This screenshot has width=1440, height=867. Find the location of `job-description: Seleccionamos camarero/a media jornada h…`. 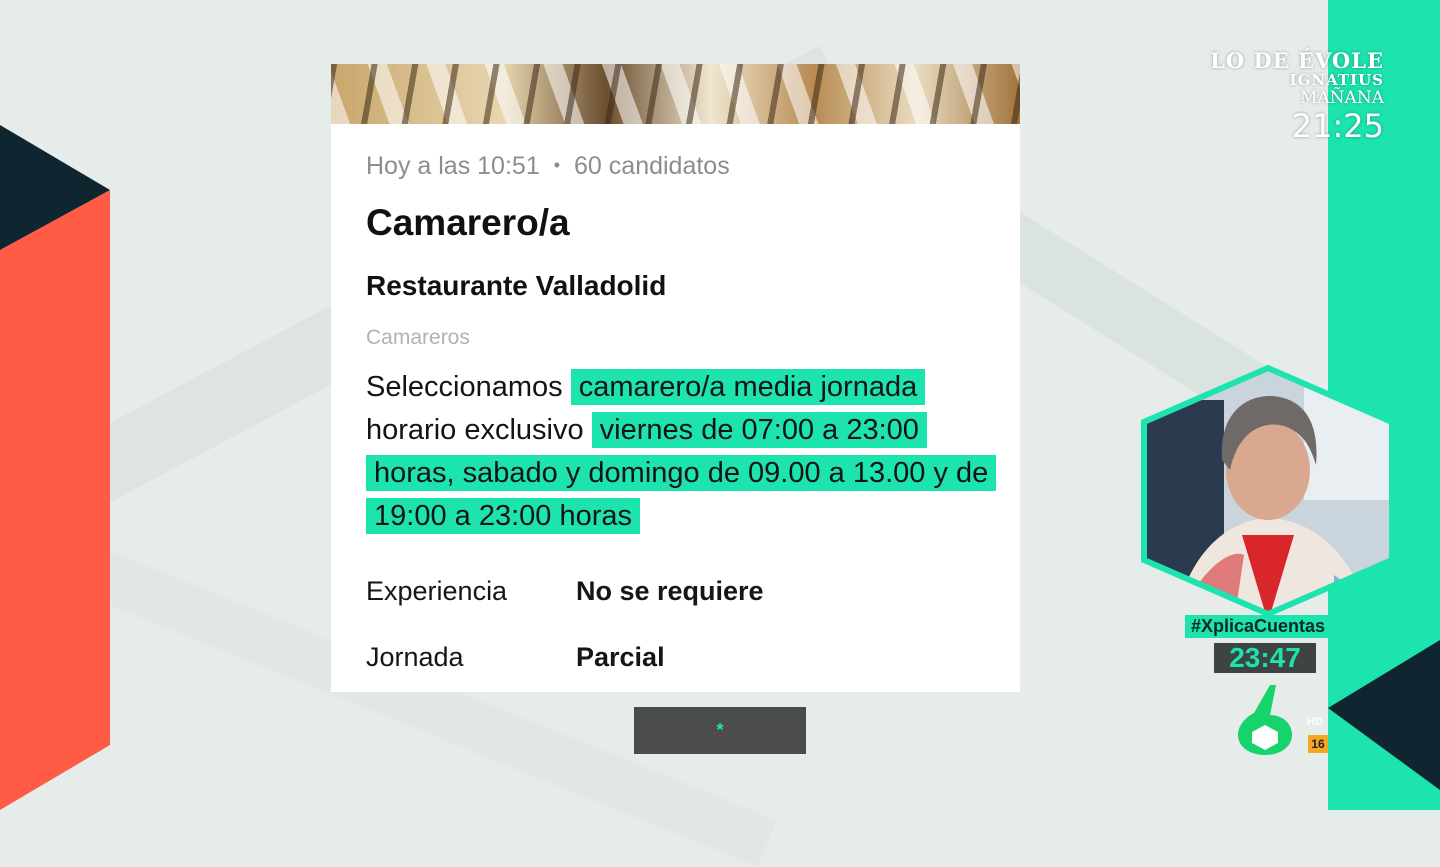

job-description: Seleccionamos camarero/a media jornada h… is located at coordinates (686, 452).